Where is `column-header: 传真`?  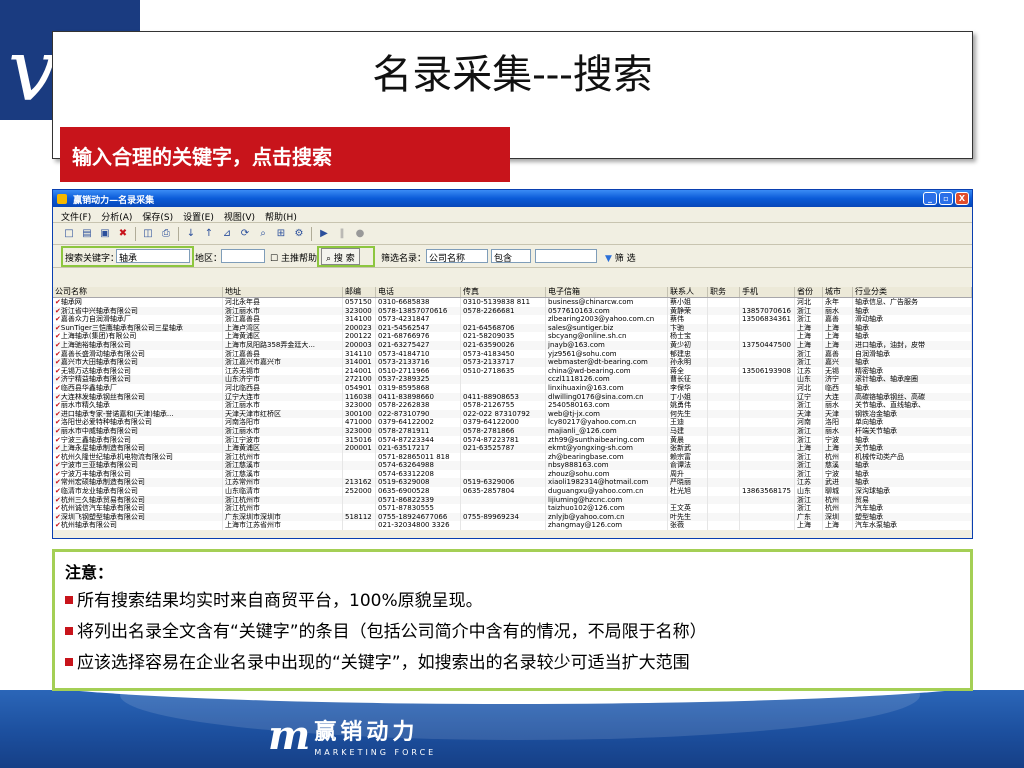
column-header: 传真 is located at coordinates (503, 292).